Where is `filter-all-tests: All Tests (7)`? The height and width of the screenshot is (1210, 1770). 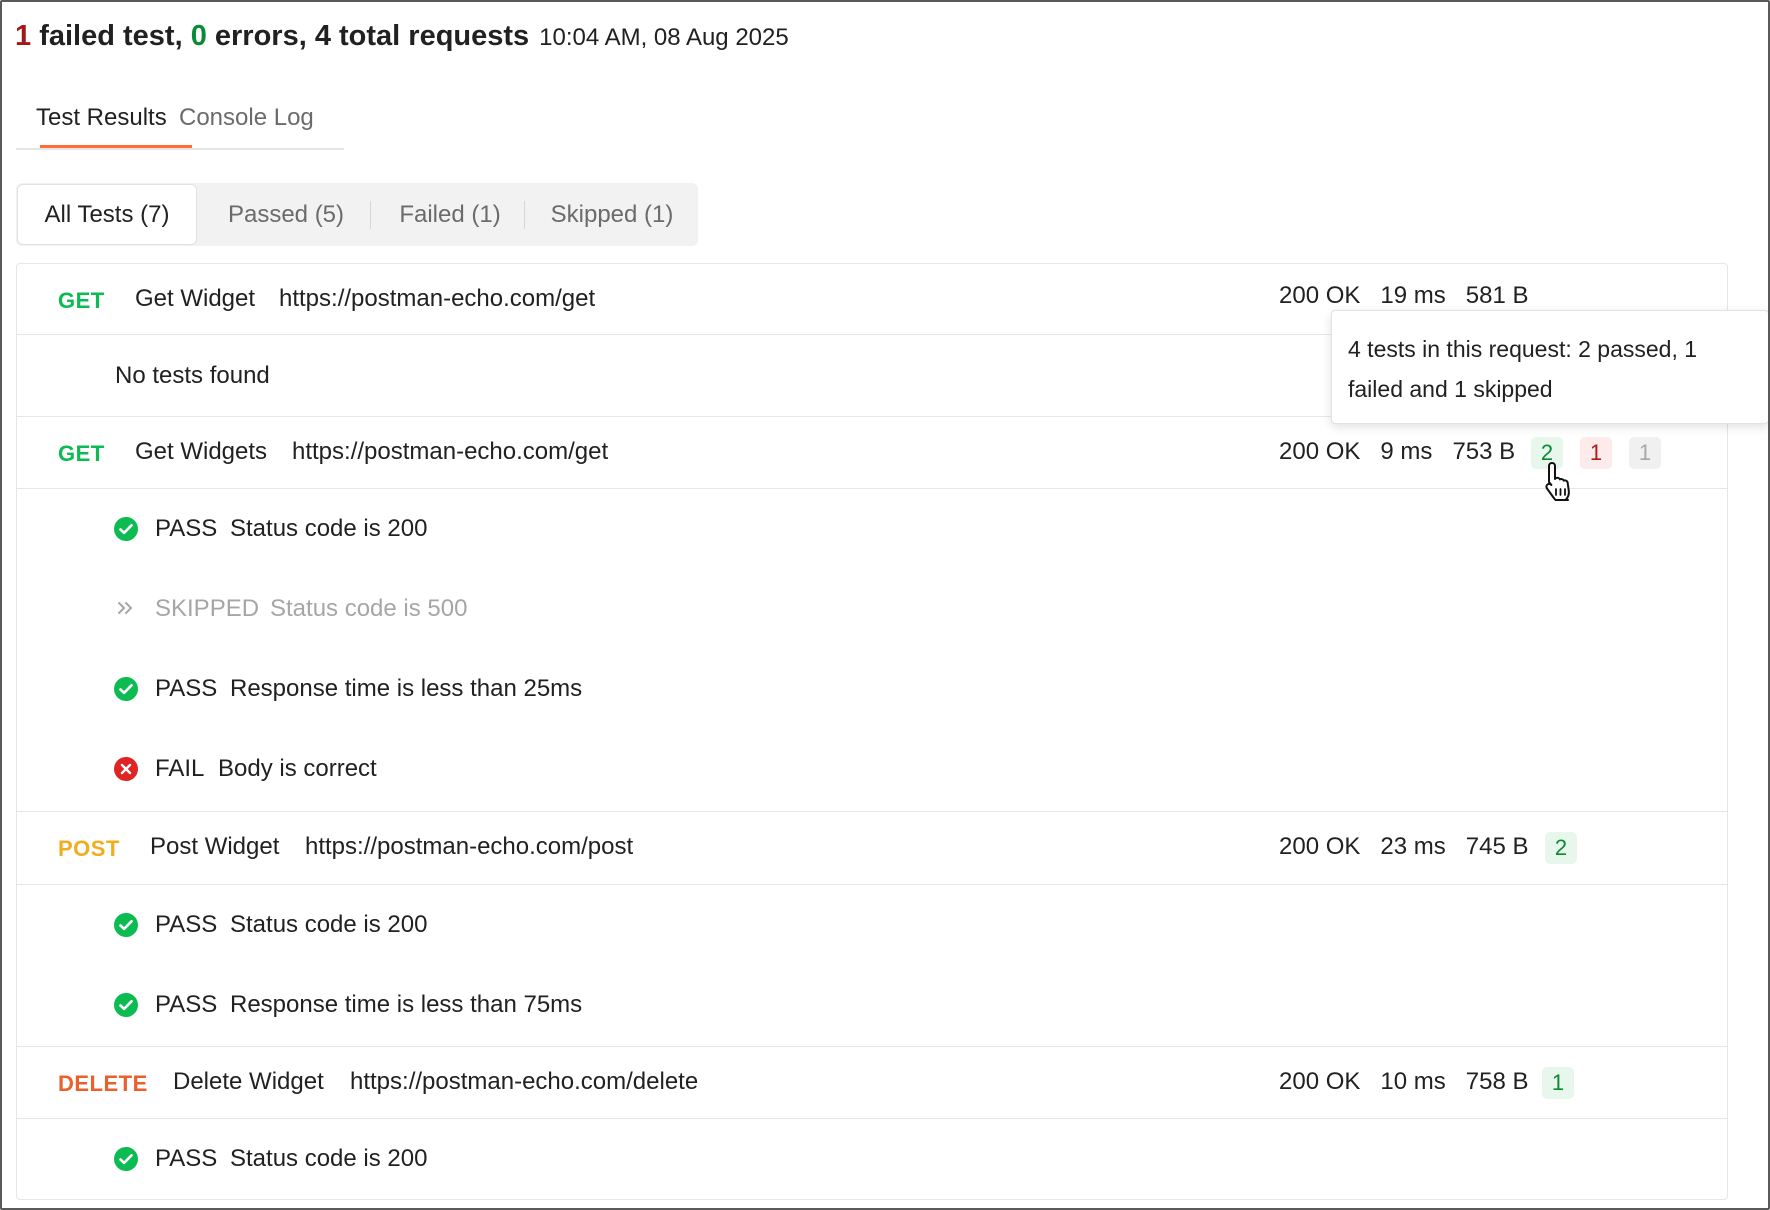 filter-all-tests: All Tests (7) is located at coordinates (107, 214).